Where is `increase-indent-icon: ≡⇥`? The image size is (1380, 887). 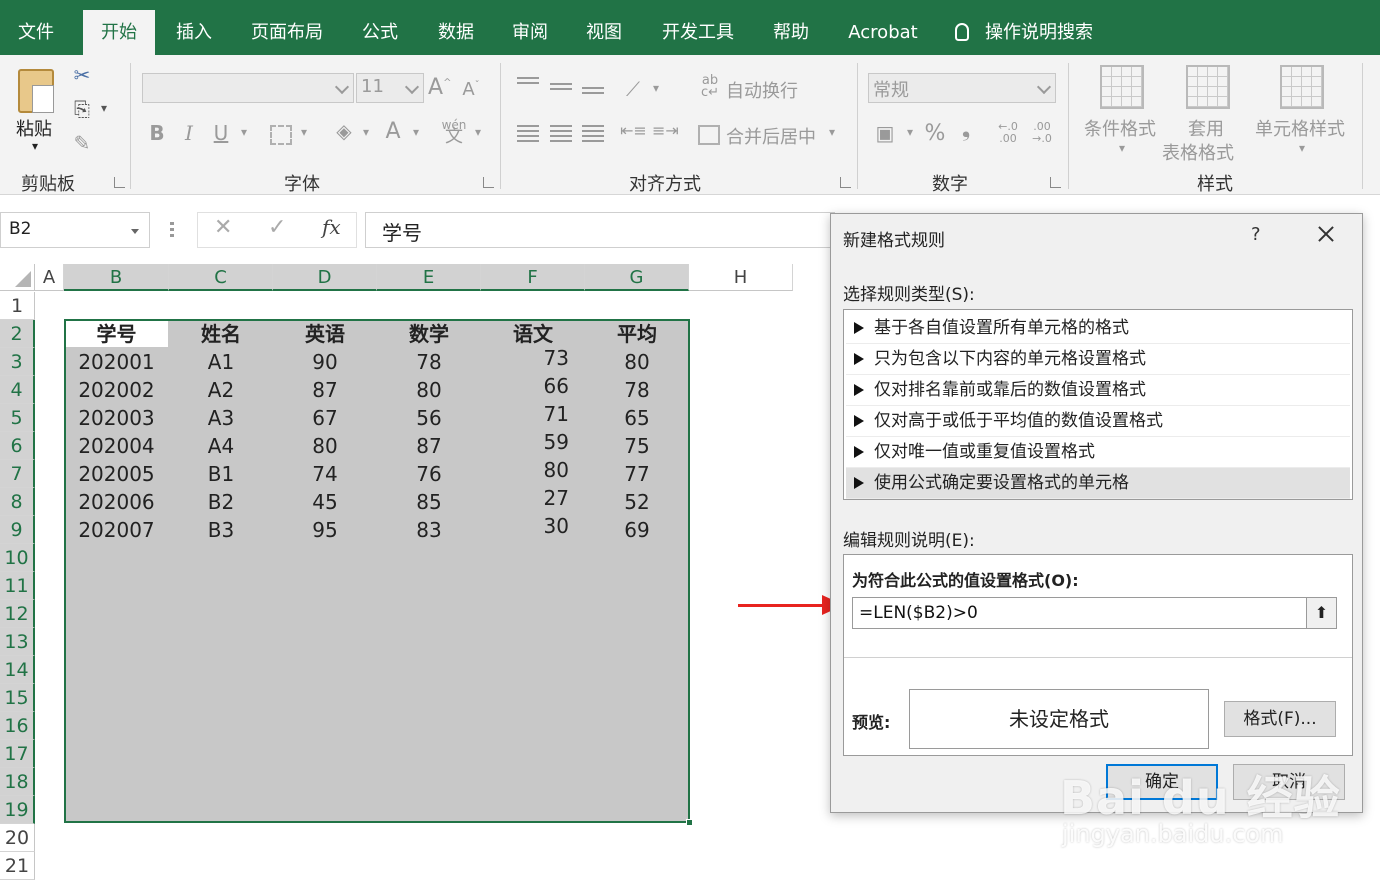 increase-indent-icon: ≡⇥ is located at coordinates (665, 130).